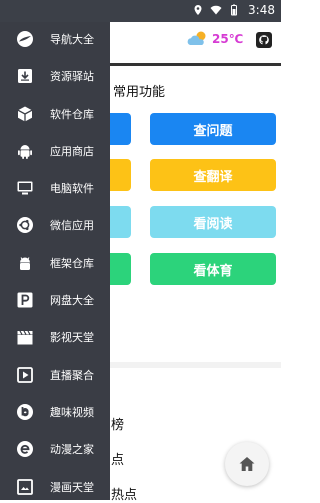 This screenshot has width=320, height=503. What do you see at coordinates (139, 92) in the screenshot?
I see `section-title: 常用功能` at bounding box center [139, 92].